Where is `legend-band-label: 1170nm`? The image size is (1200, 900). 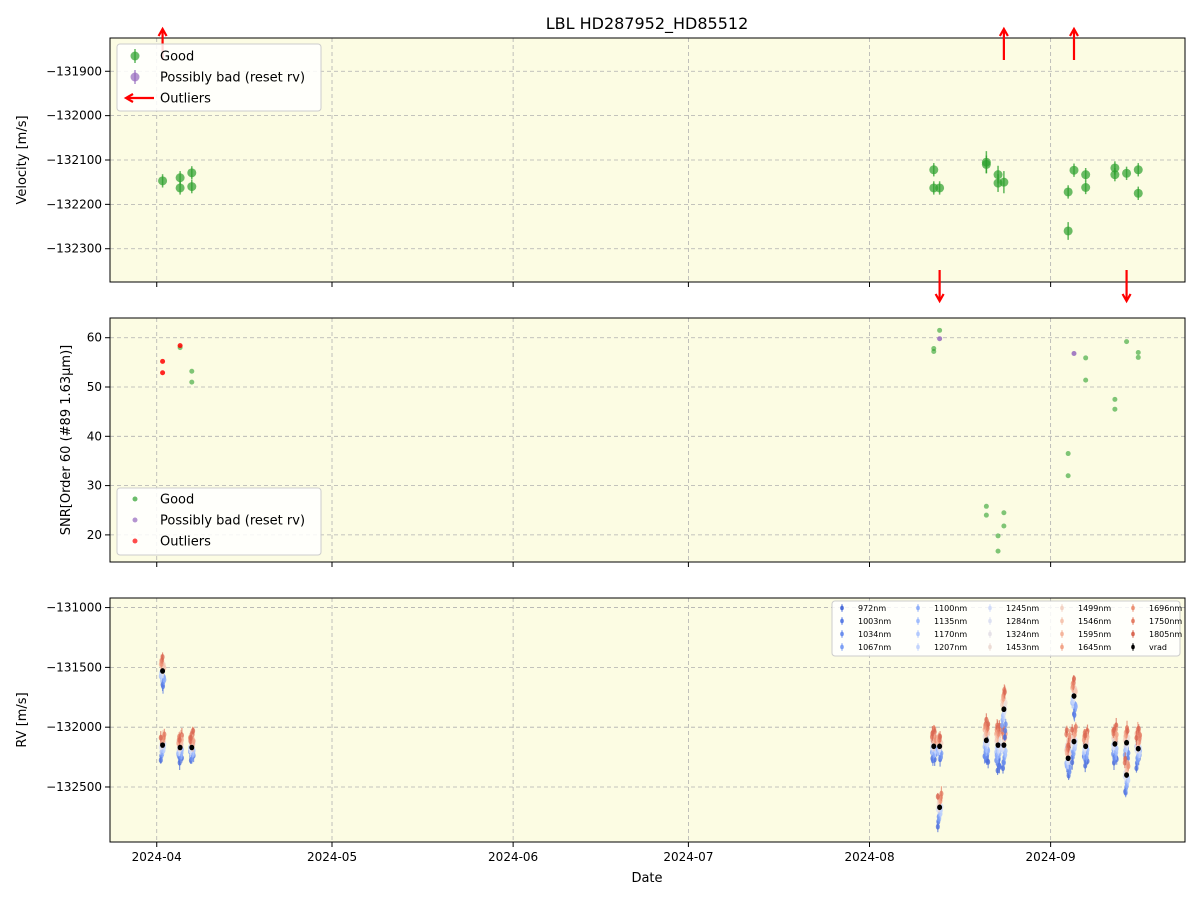 legend-band-label: 1170nm is located at coordinates (950, 634).